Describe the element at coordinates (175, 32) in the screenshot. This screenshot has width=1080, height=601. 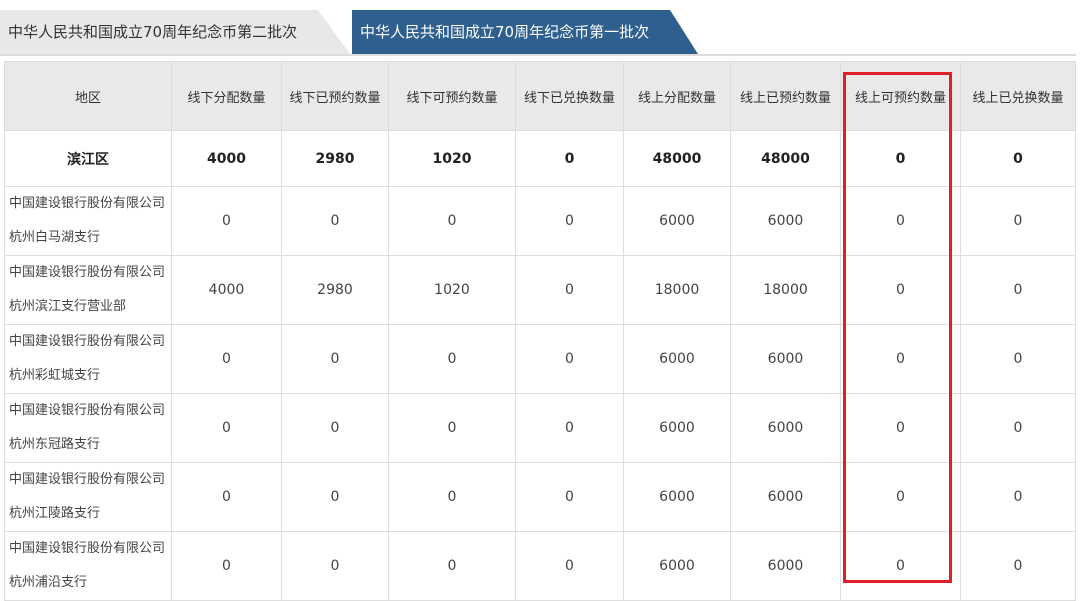
I see `tab-second-batch: 中华人民共和国成立70周年纪念币第二批次` at that location.